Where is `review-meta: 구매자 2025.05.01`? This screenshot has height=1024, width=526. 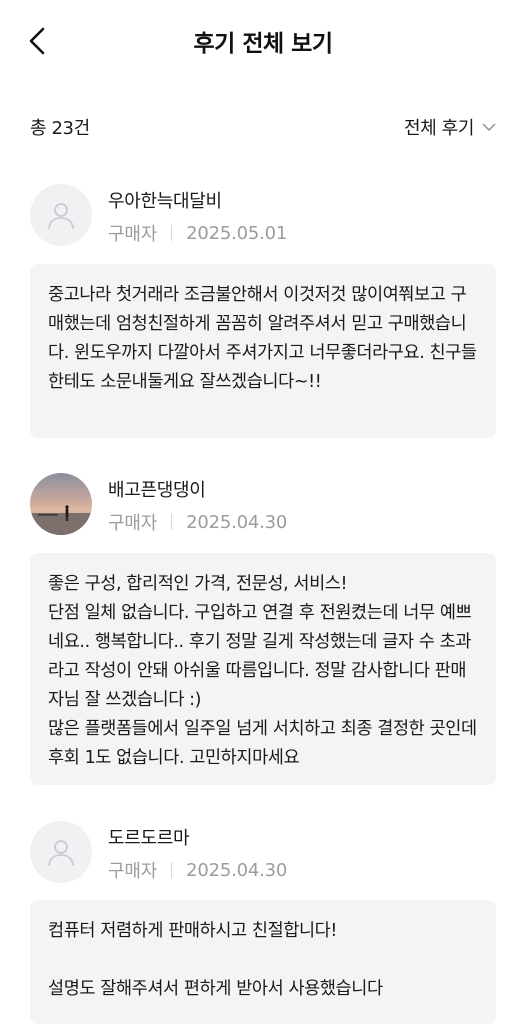 review-meta: 구매자 2025.05.01 is located at coordinates (197, 233).